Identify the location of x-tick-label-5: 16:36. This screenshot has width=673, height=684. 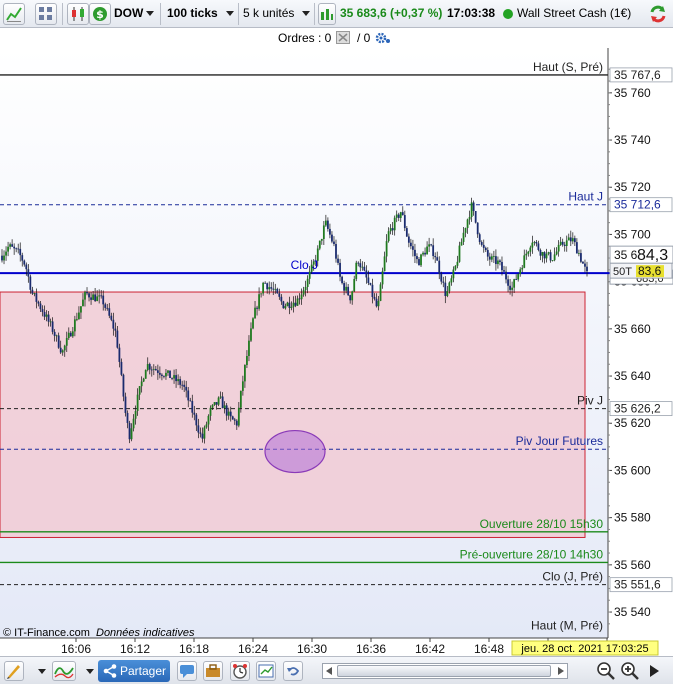
(371, 649).